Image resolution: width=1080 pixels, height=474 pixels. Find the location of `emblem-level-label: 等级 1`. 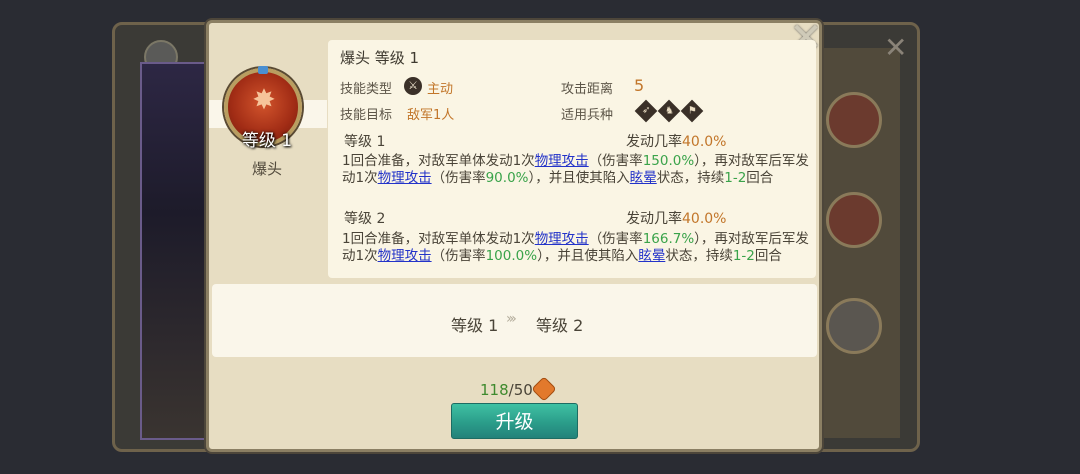

emblem-level-label: 等级 1 is located at coordinates (267, 141).